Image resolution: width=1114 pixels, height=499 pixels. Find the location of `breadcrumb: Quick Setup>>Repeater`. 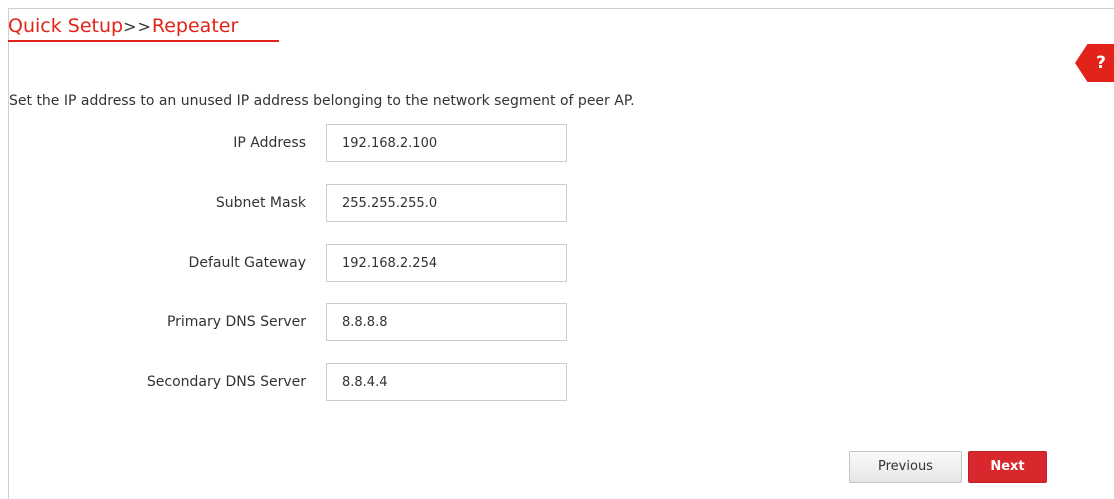

breadcrumb: Quick Setup>>Repeater is located at coordinates (123, 26).